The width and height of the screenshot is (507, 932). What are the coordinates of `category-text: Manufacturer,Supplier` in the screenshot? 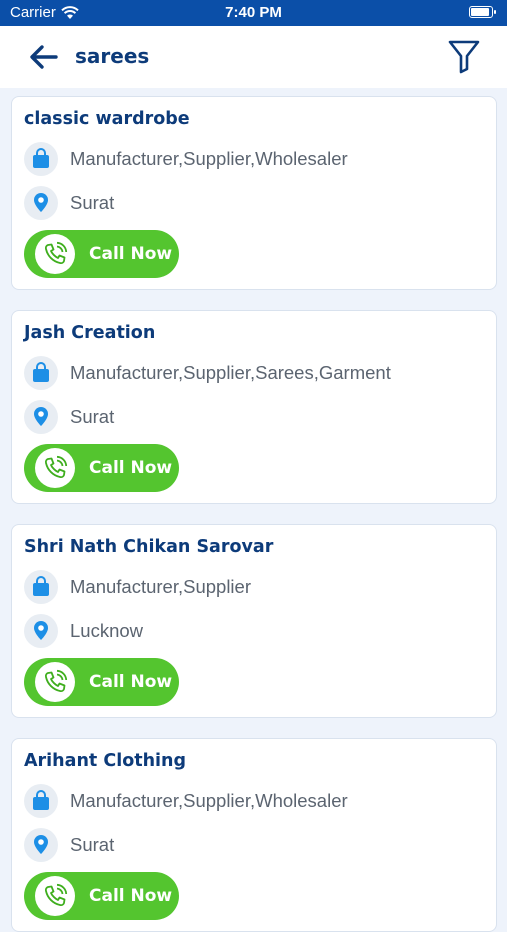 It's located at (160, 586).